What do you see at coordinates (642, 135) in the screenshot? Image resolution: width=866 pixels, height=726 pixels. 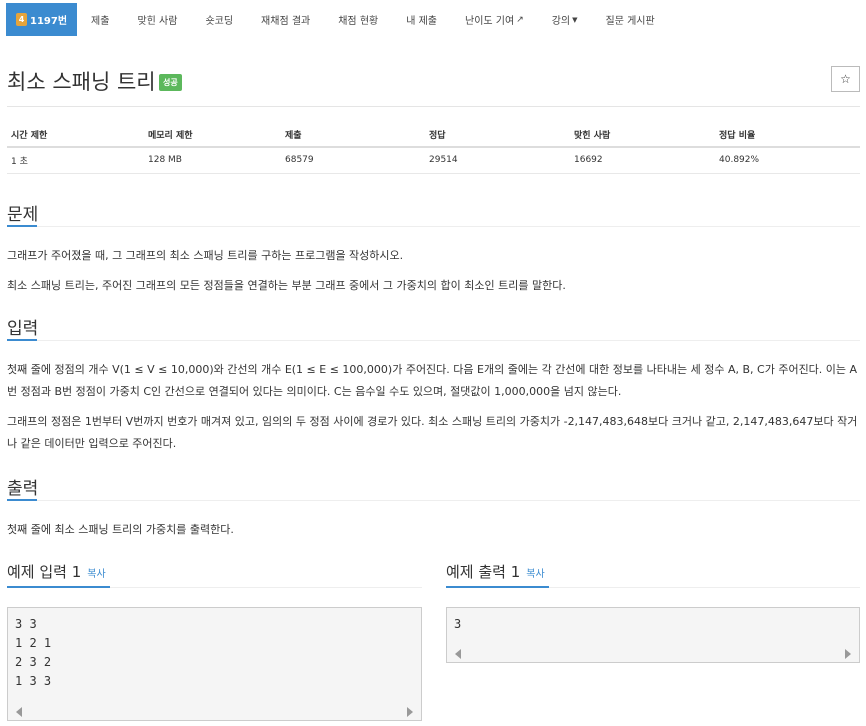 I see `header-solved-users: 맞힌 사람` at bounding box center [642, 135].